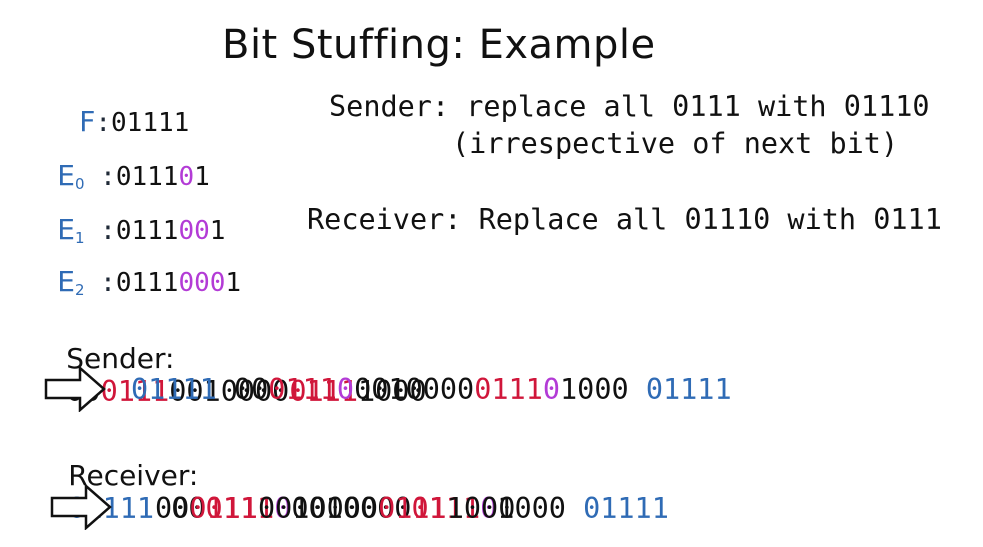  Describe the element at coordinates (79, 184) in the screenshot. I see `escape-subscript: 0` at that location.